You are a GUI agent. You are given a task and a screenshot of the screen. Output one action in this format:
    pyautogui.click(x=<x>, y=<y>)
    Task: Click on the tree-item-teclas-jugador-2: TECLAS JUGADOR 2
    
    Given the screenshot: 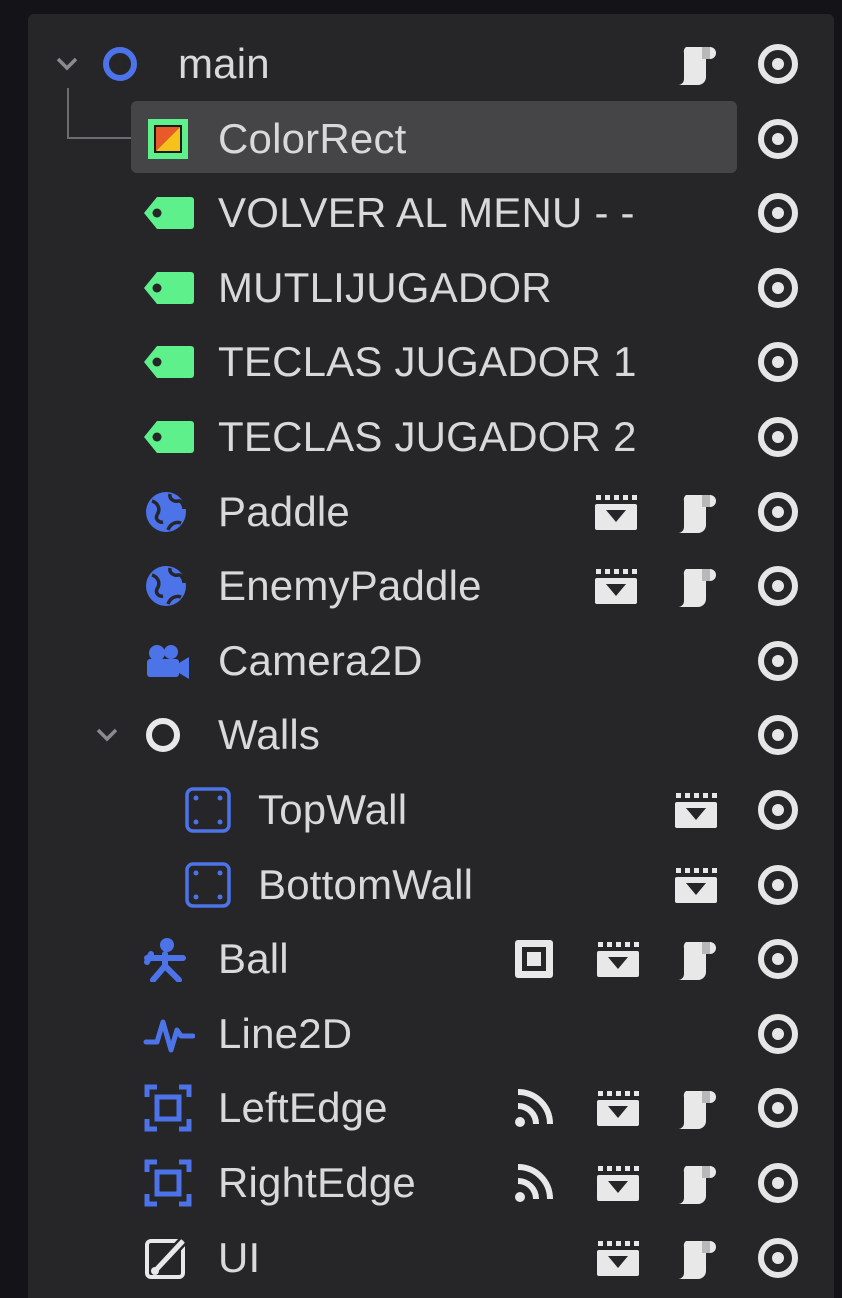 What is the action you would take?
    pyautogui.click(x=421, y=437)
    